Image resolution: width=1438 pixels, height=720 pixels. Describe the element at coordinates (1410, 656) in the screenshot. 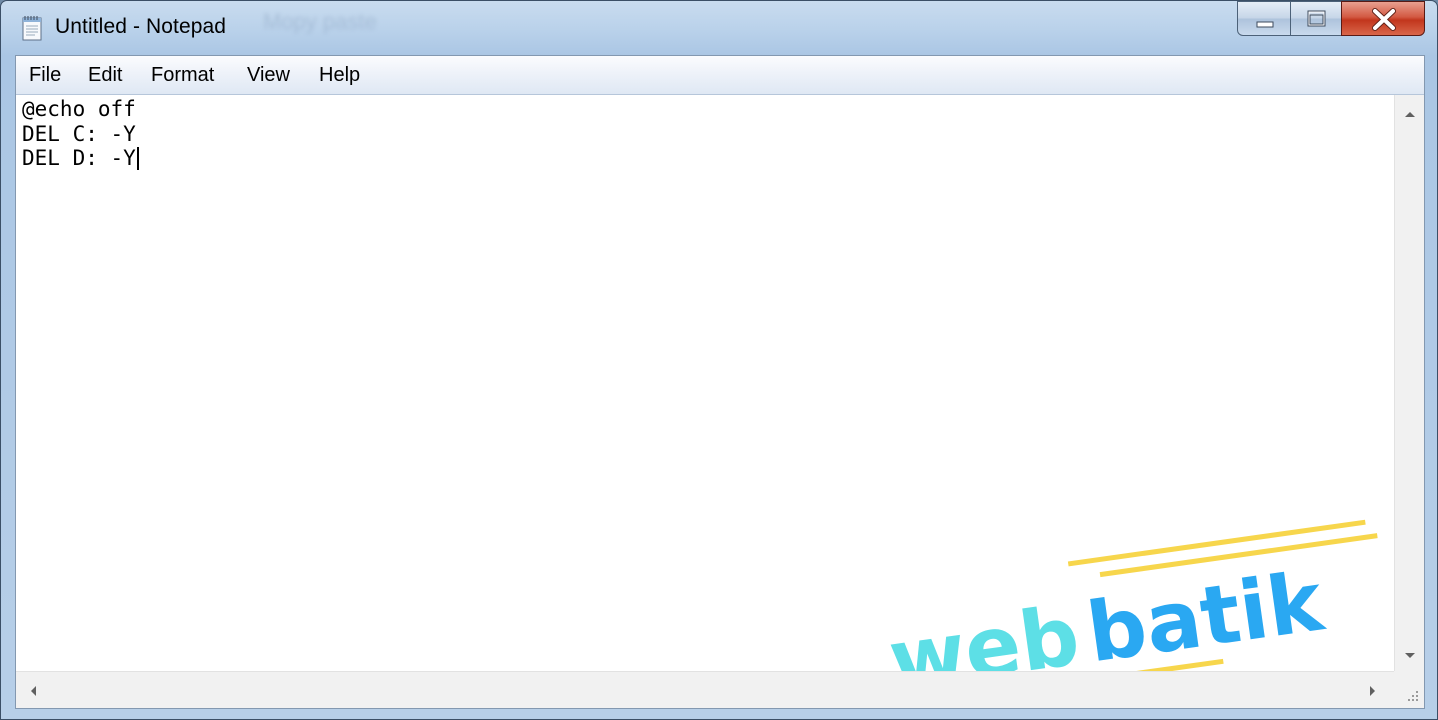

I see `scroll-down-icon` at that location.